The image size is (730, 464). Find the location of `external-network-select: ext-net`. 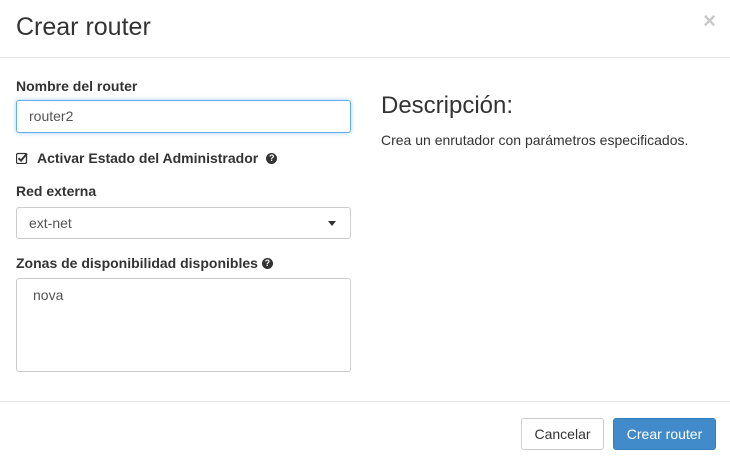

external-network-select: ext-net is located at coordinates (183, 223).